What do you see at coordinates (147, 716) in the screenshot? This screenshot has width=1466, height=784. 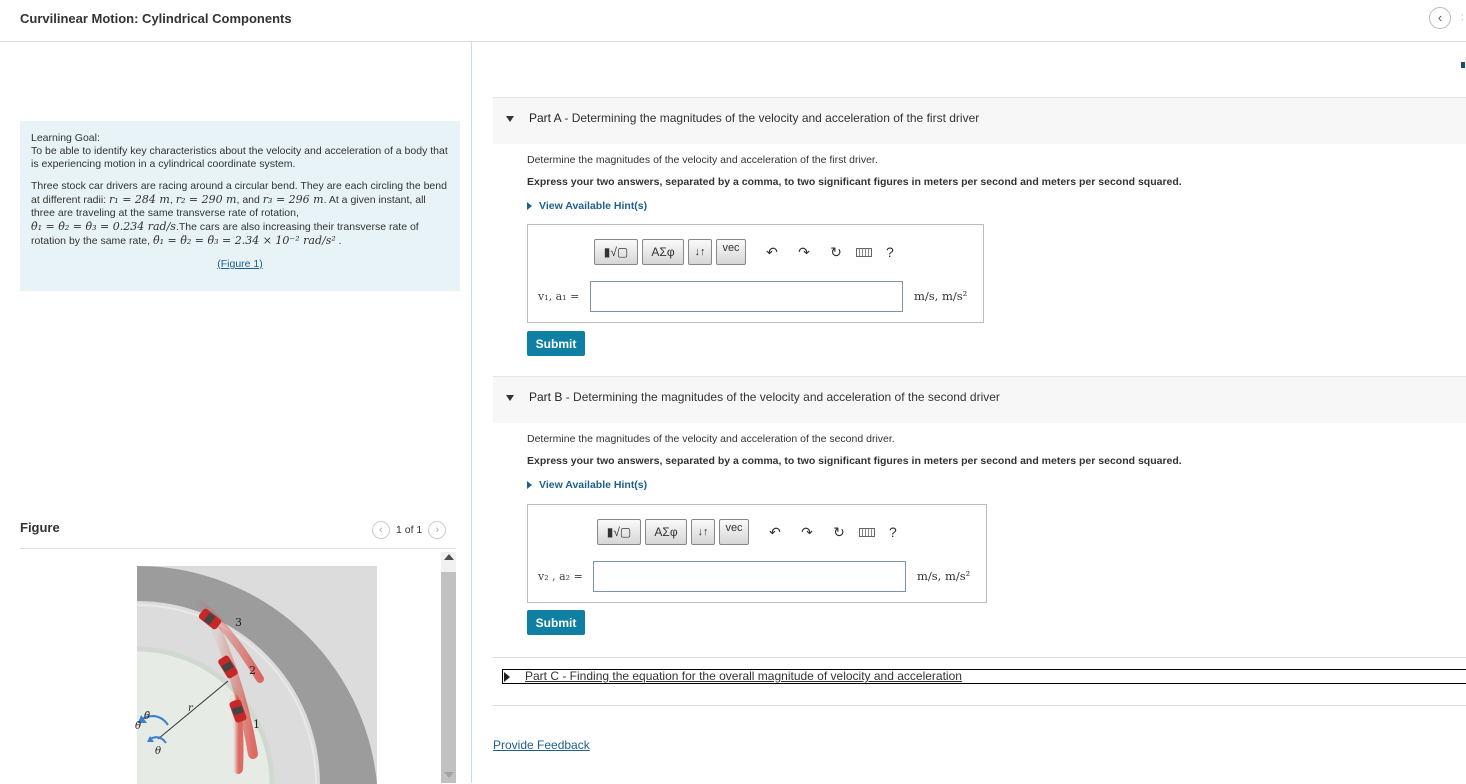 I see `thetaddot-label: θ̈` at bounding box center [147, 716].